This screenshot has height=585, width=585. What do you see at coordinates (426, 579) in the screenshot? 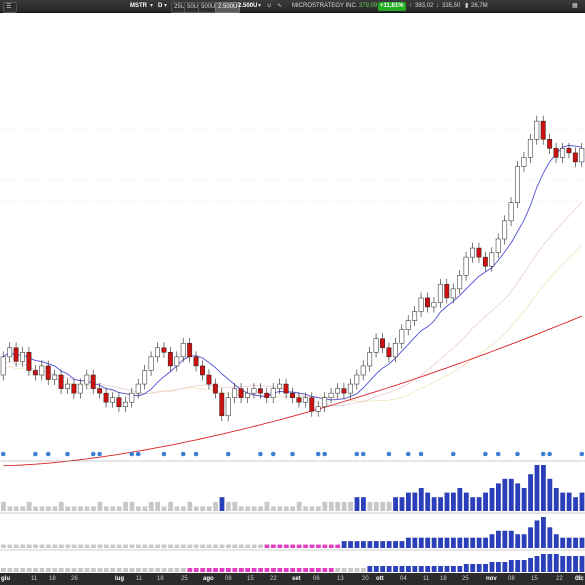
I see `date-tick-label: 11` at bounding box center [426, 579].